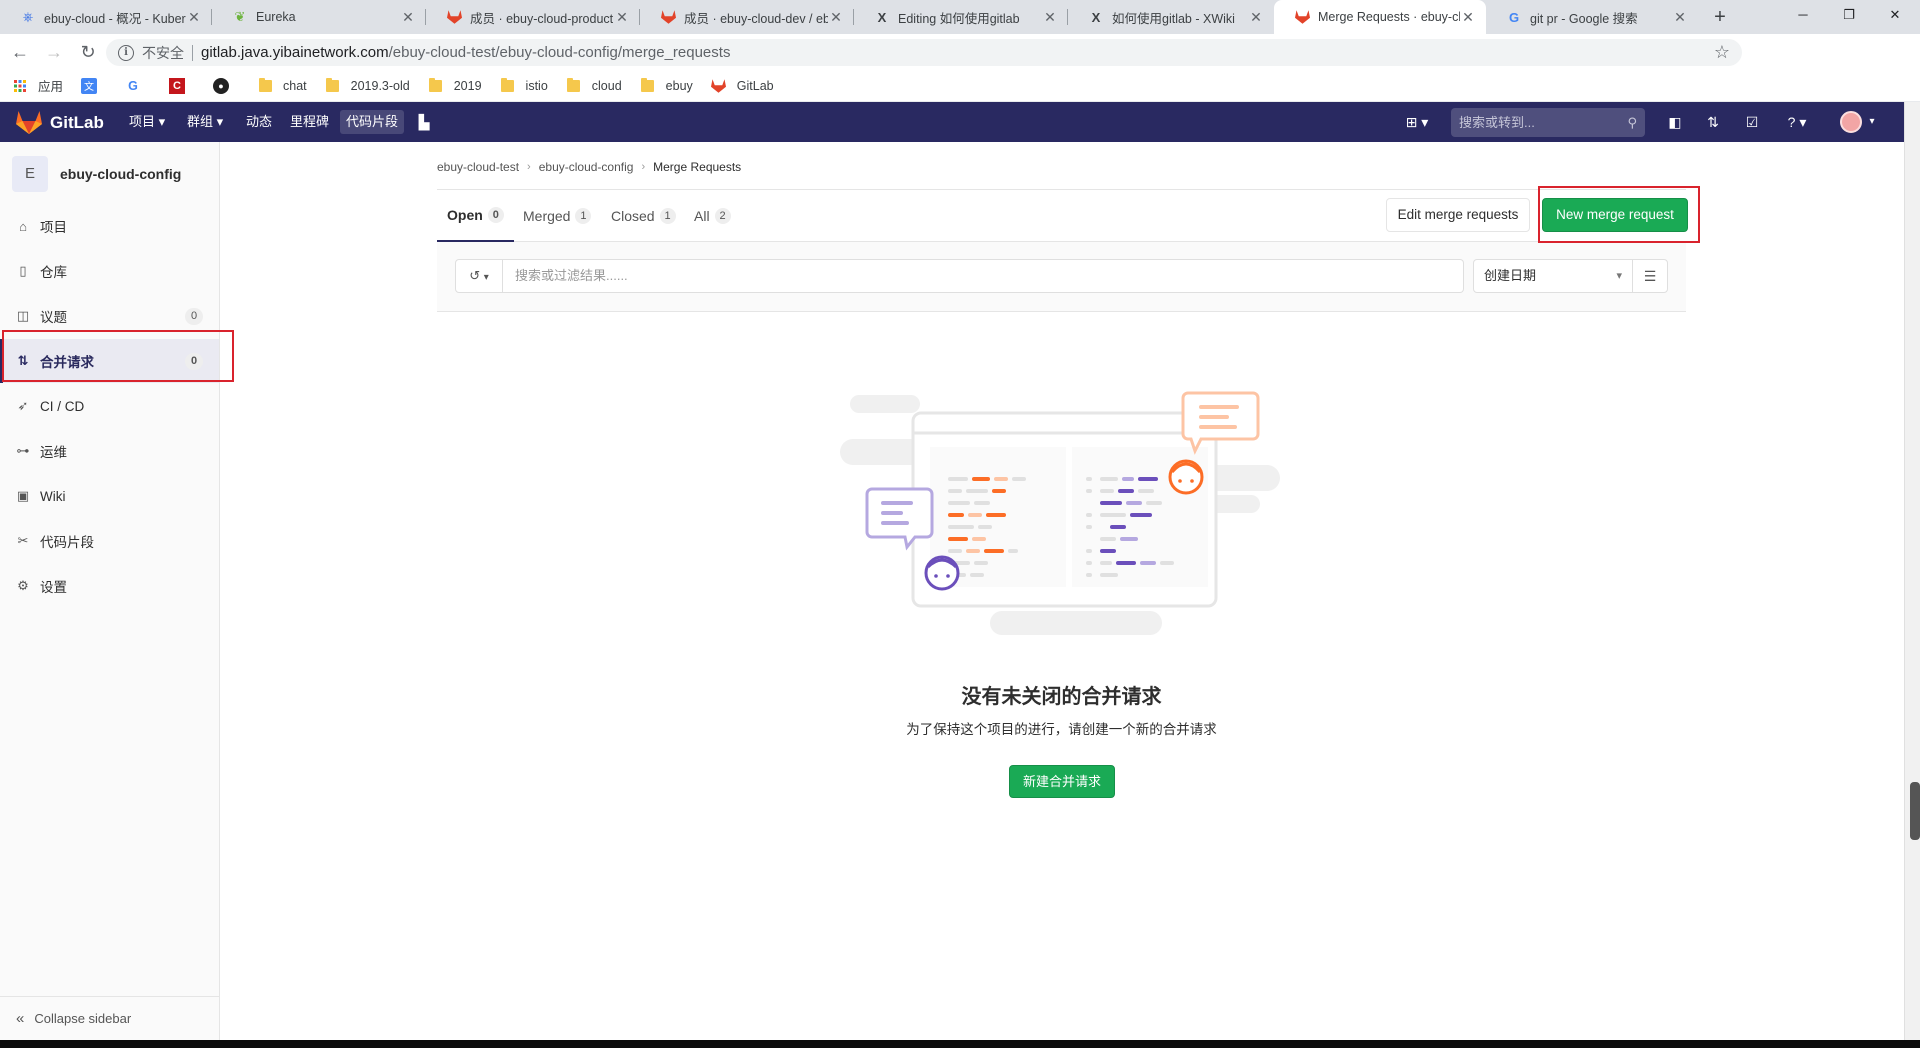 Image resolution: width=1920 pixels, height=1048 pixels. What do you see at coordinates (712, 216) in the screenshot?
I see `tab-all: All 2` at bounding box center [712, 216].